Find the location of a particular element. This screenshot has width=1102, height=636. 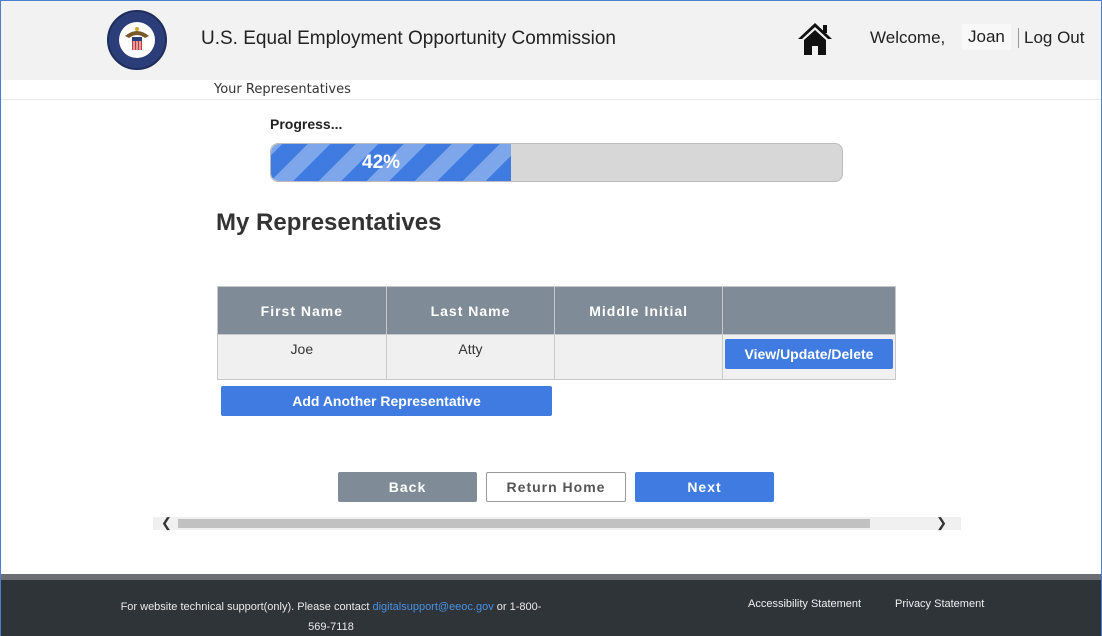

column-header-first-name: First Name is located at coordinates (302, 310).